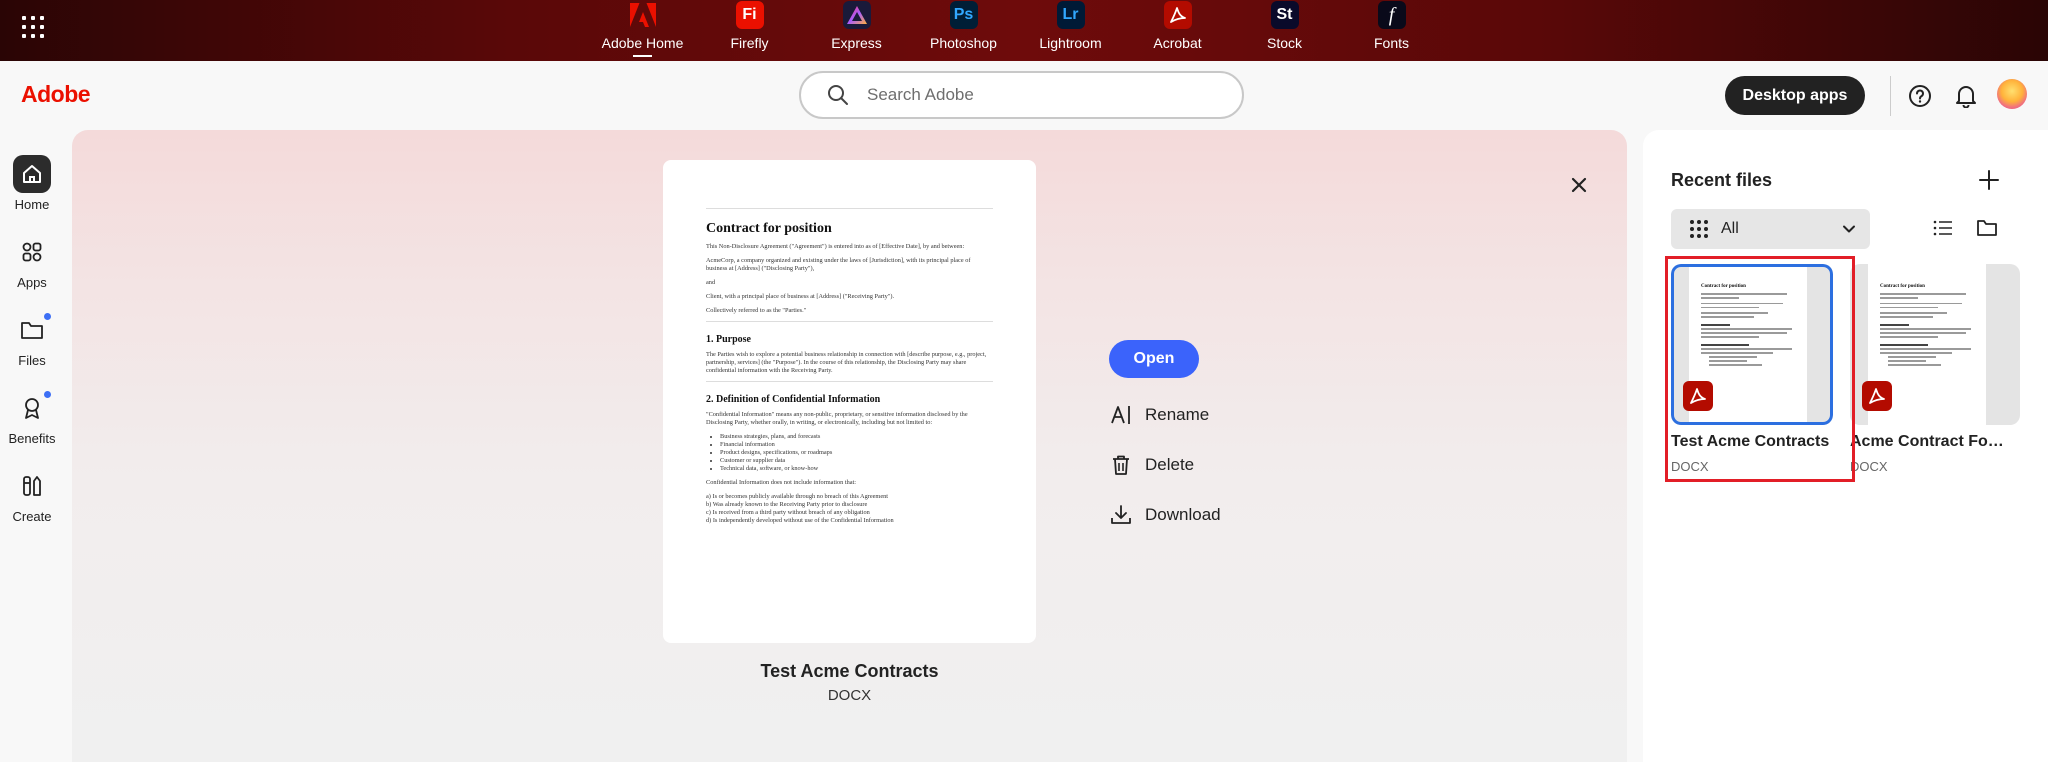  What do you see at coordinates (56, 94) in the screenshot?
I see `adobe-logo: Adobe` at bounding box center [56, 94].